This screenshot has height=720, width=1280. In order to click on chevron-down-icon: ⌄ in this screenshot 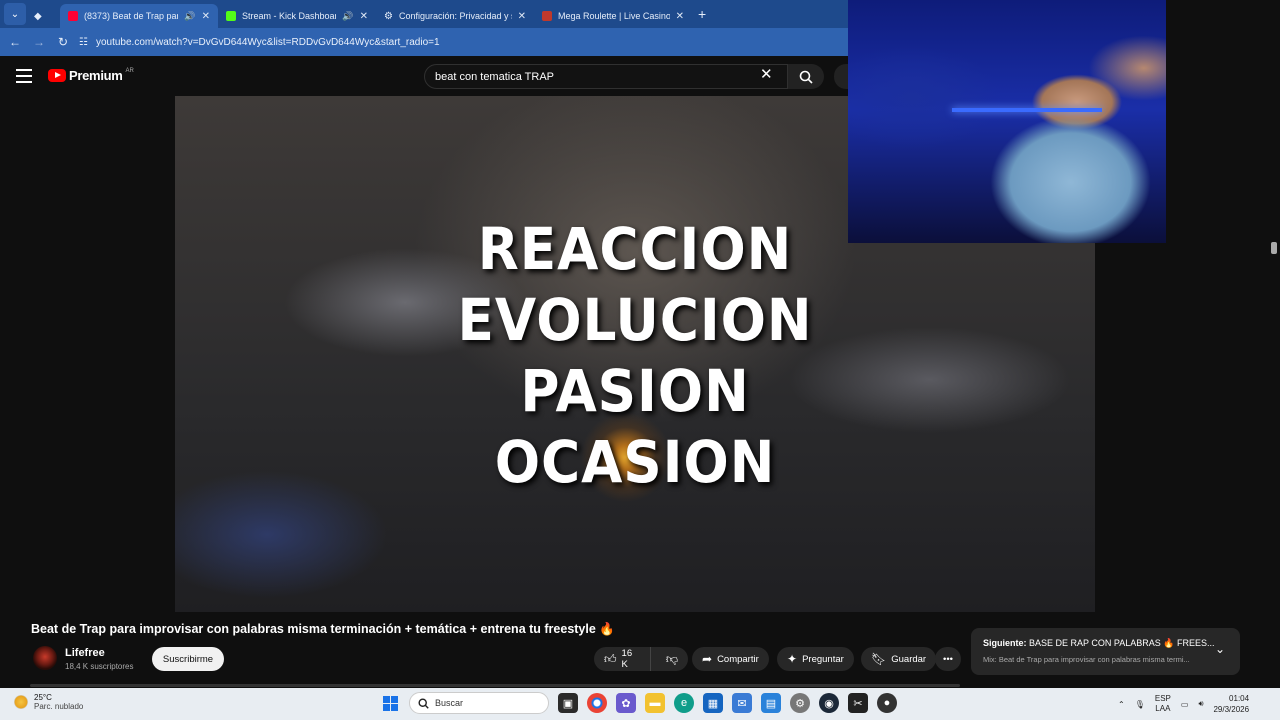, I will do `click(1220, 649)`.